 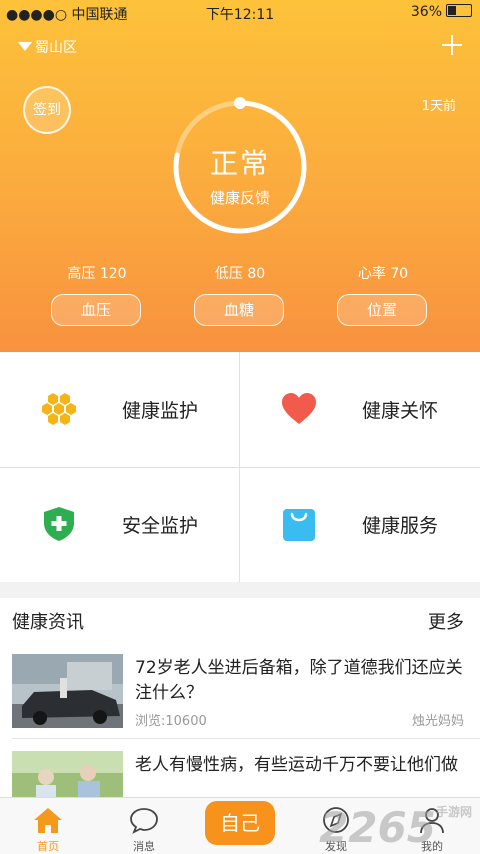 What do you see at coordinates (360, 409) in the screenshot?
I see `feature-health-care: 健康关怀` at bounding box center [360, 409].